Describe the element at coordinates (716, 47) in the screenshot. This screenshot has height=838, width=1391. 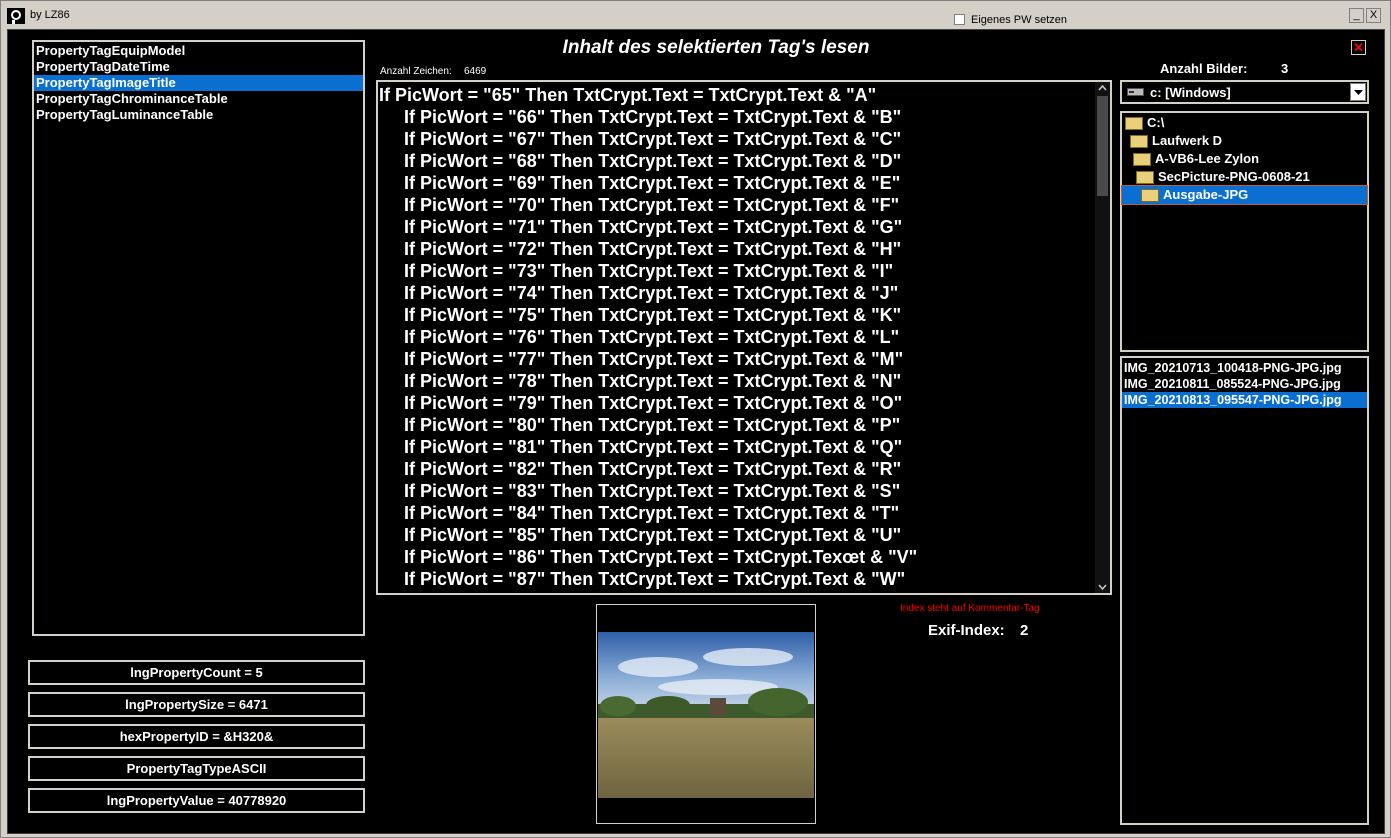
I see `page-title: Inhalt des selektierten Tag's lesen` at that location.